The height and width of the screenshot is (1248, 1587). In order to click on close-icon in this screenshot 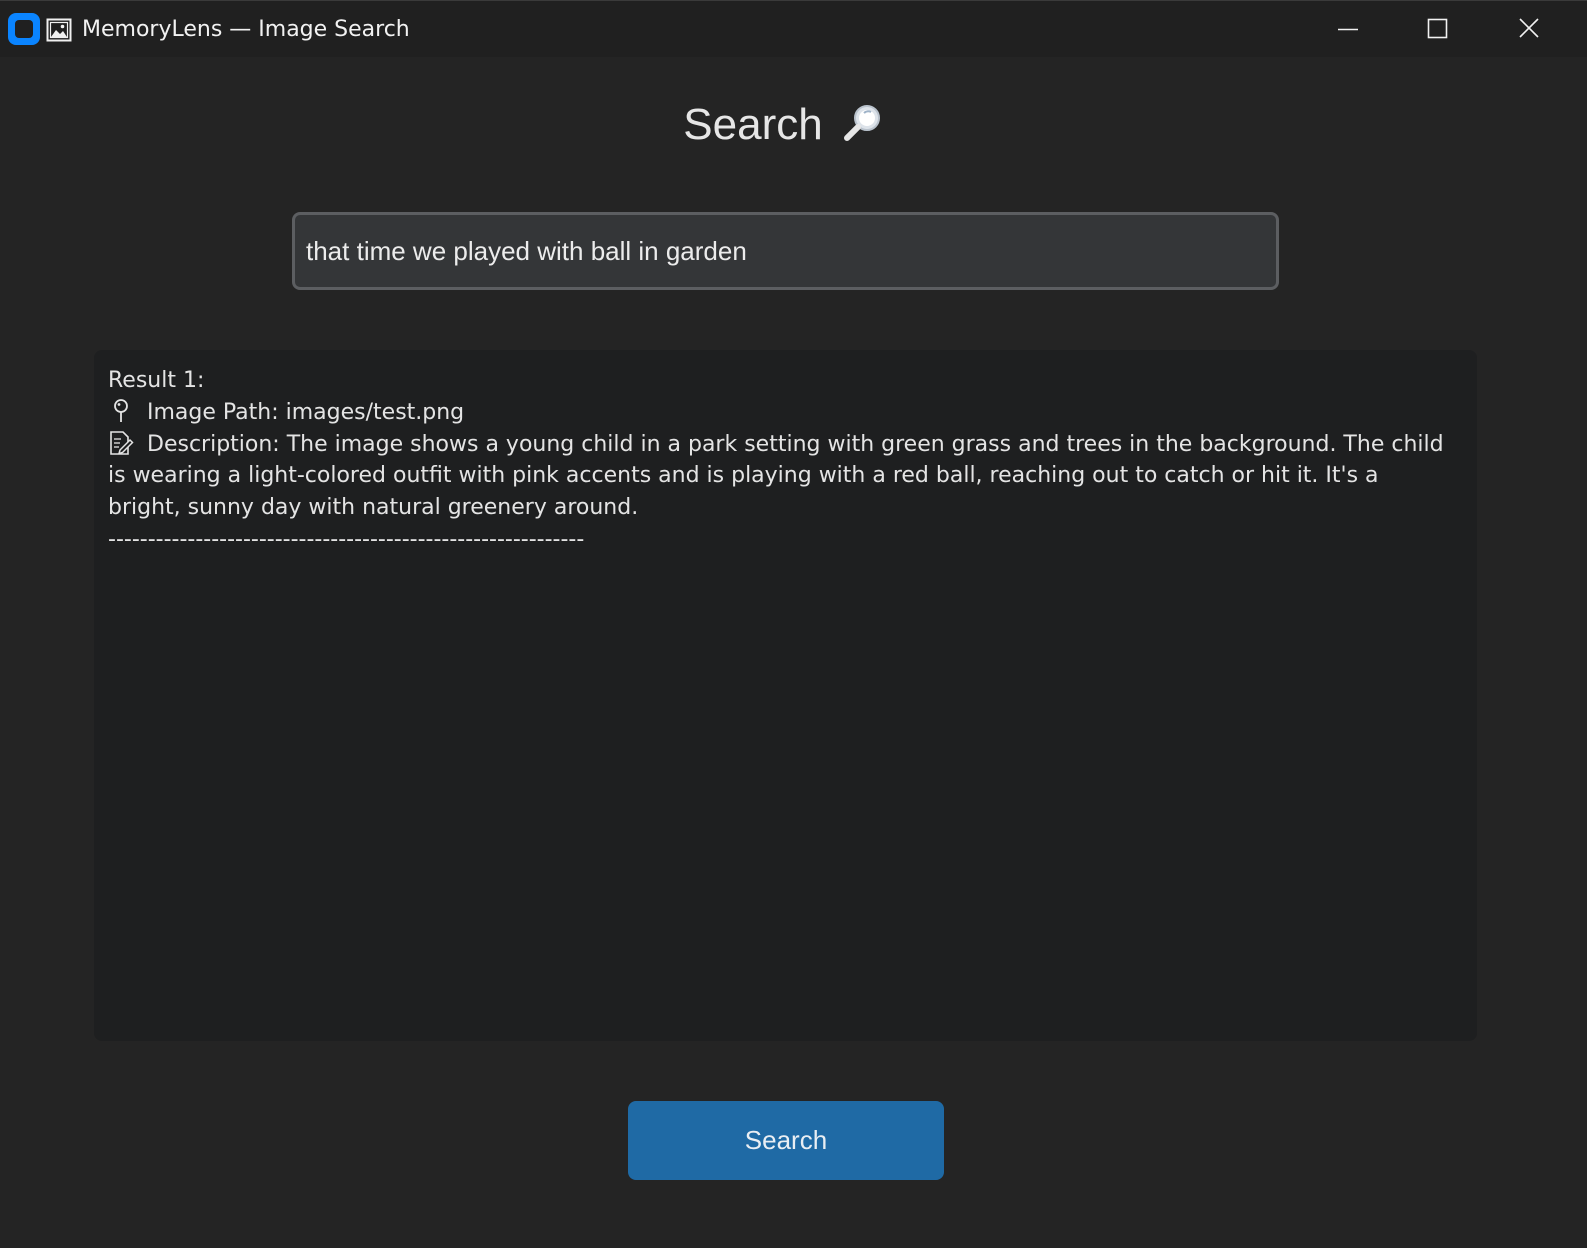, I will do `click(1529, 28)`.